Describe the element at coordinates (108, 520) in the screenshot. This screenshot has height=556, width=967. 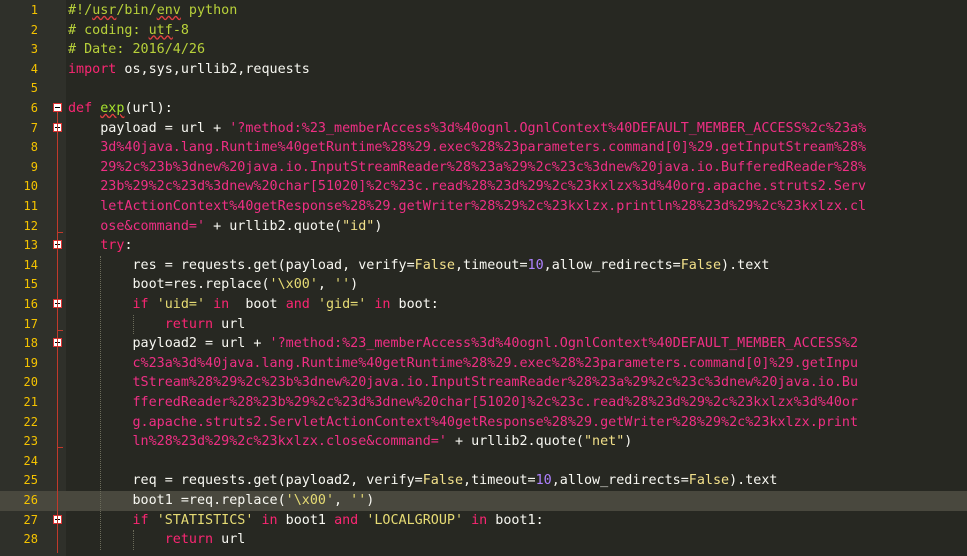
I see `code-token: if` at that location.